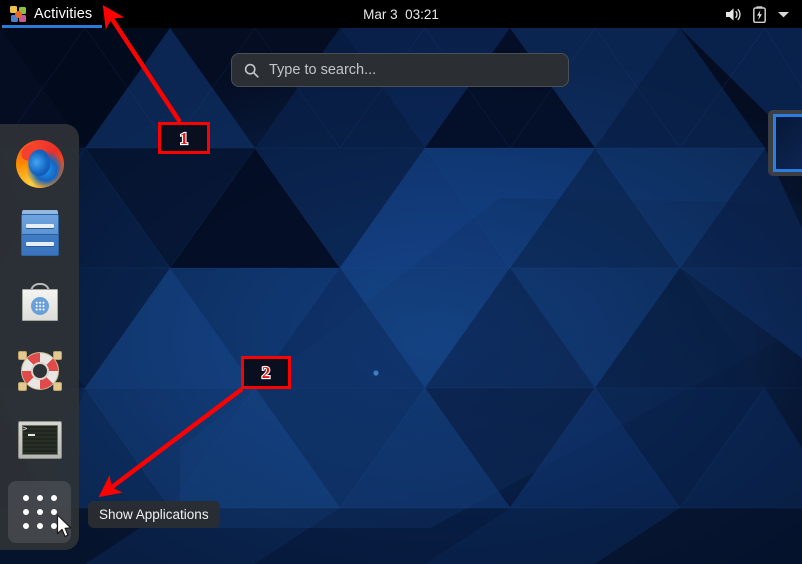 This screenshot has height=564, width=802. Describe the element at coordinates (251, 70) in the screenshot. I see `search-icon` at that location.